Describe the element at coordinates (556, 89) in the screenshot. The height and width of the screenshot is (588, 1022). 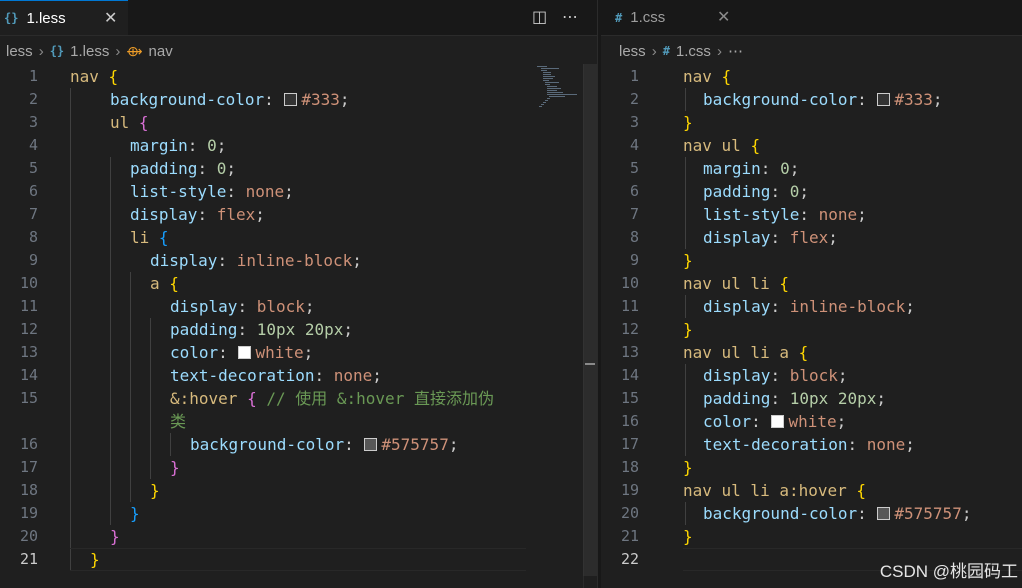
I see `minimap` at that location.